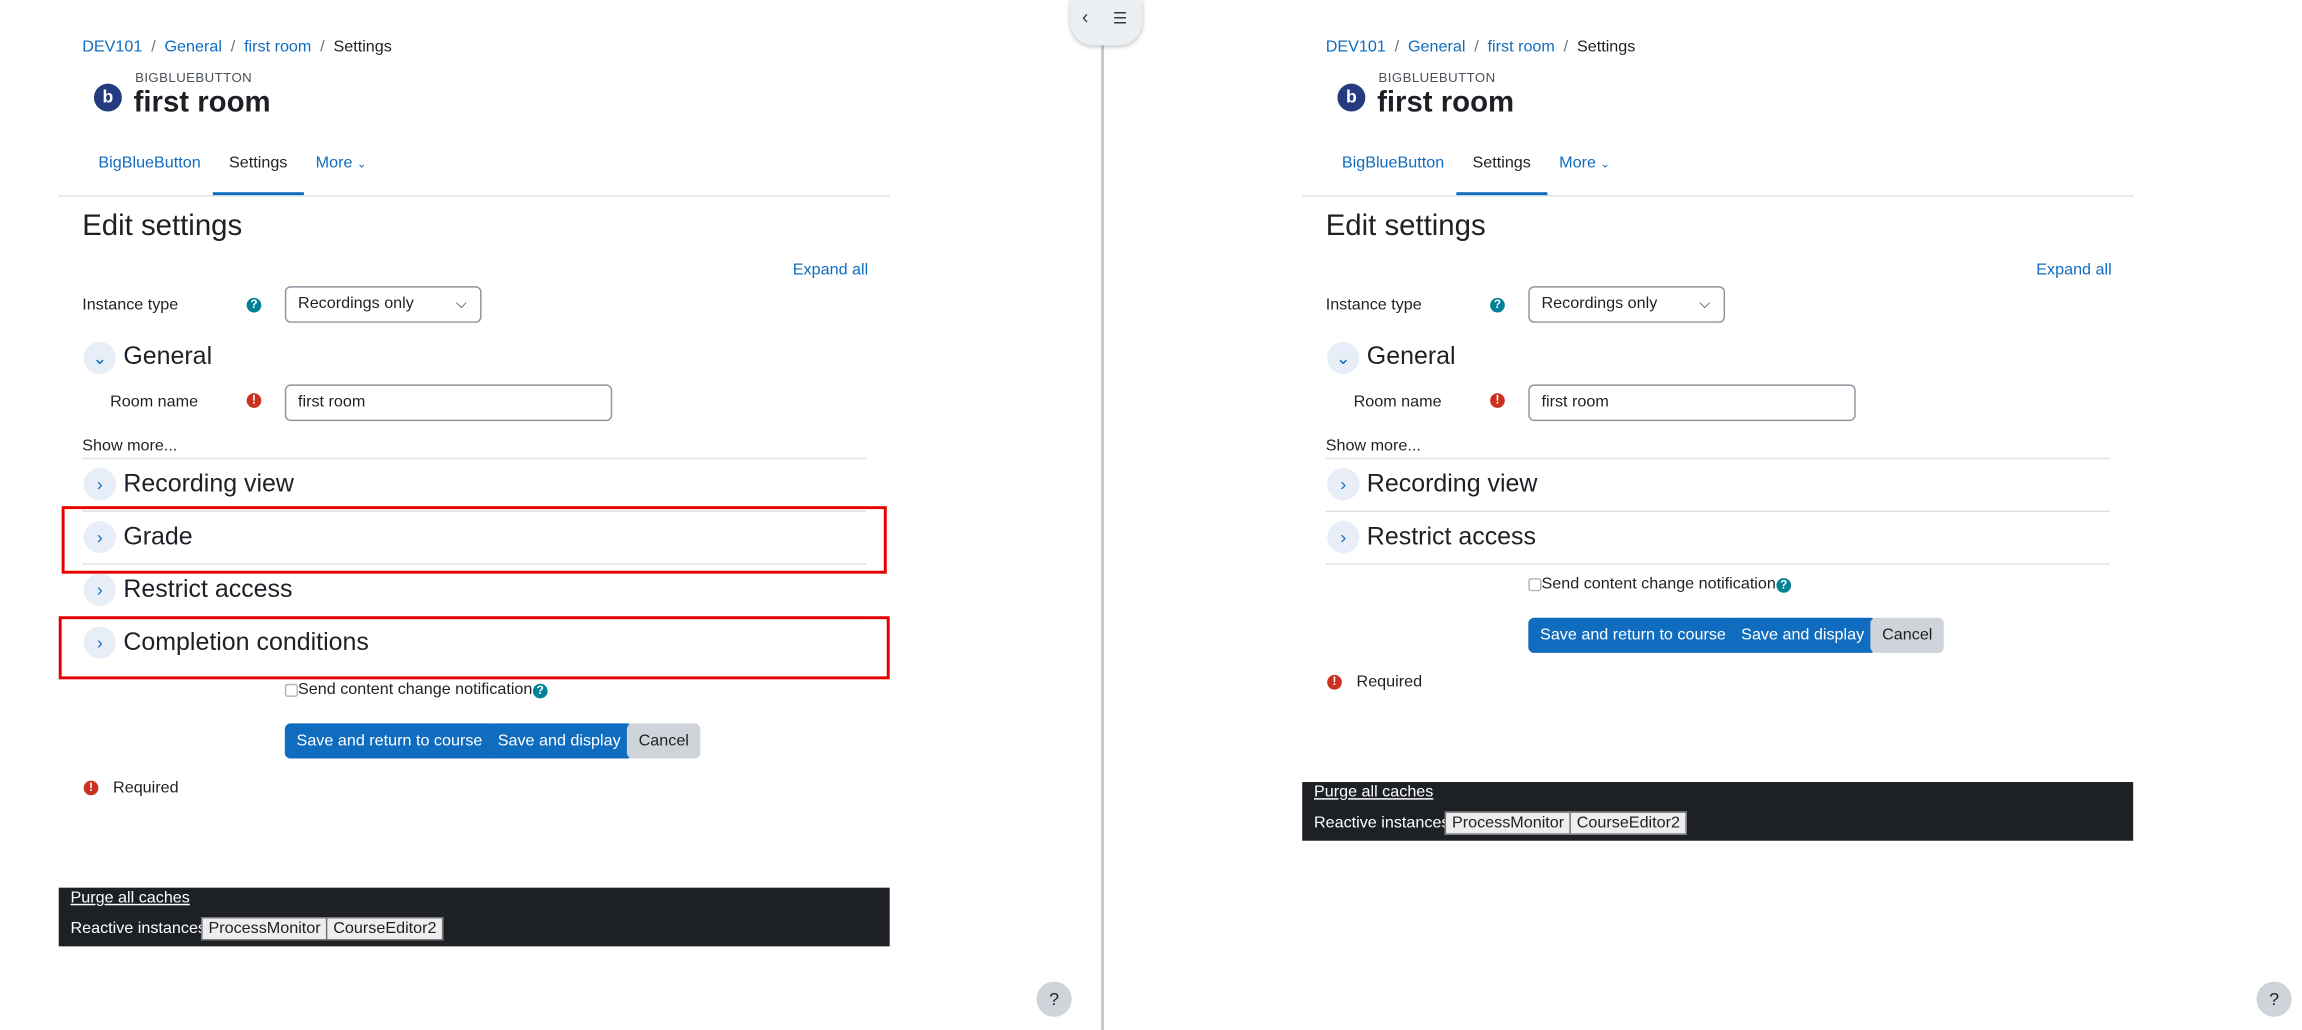  What do you see at coordinates (474, 170) in the screenshot?
I see `secondary-nav: BigBlueButton Settings More ⌄` at bounding box center [474, 170].